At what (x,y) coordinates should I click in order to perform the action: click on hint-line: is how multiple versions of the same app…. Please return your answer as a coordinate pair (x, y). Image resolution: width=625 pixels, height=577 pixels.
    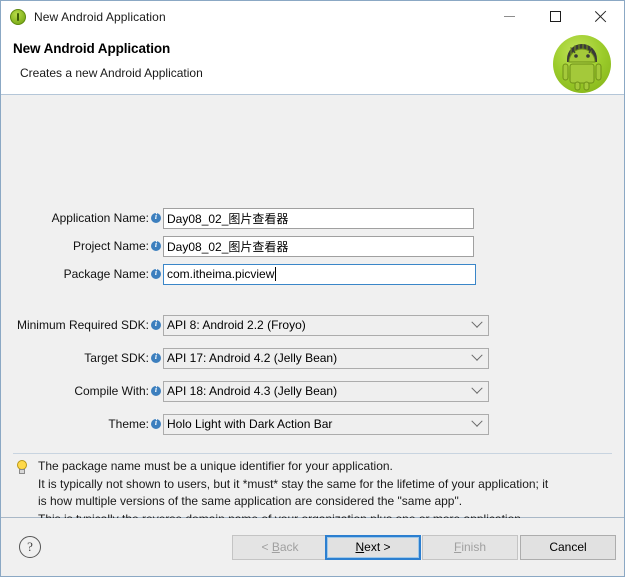
    Looking at the image, I should click on (250, 501).